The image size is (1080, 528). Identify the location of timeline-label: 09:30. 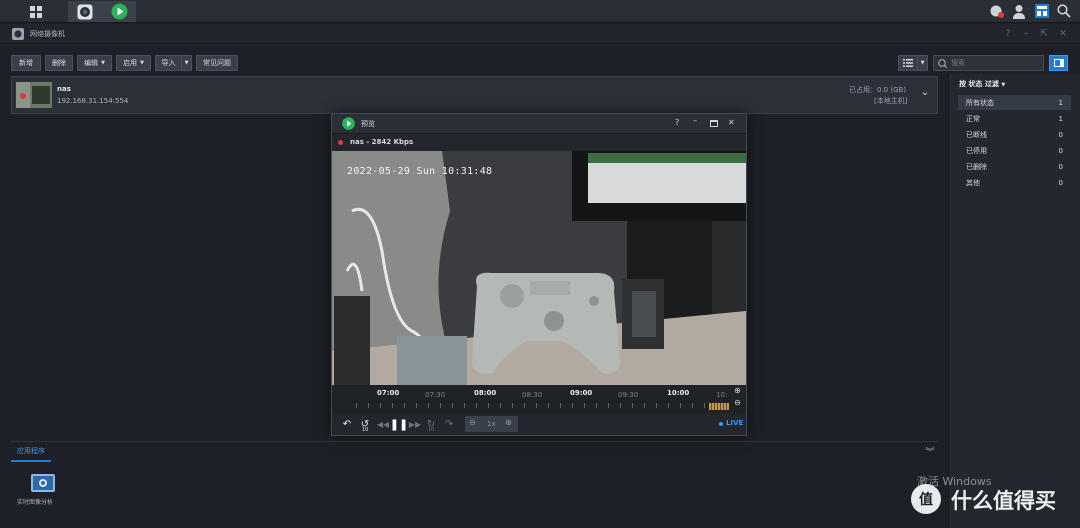
(628, 395).